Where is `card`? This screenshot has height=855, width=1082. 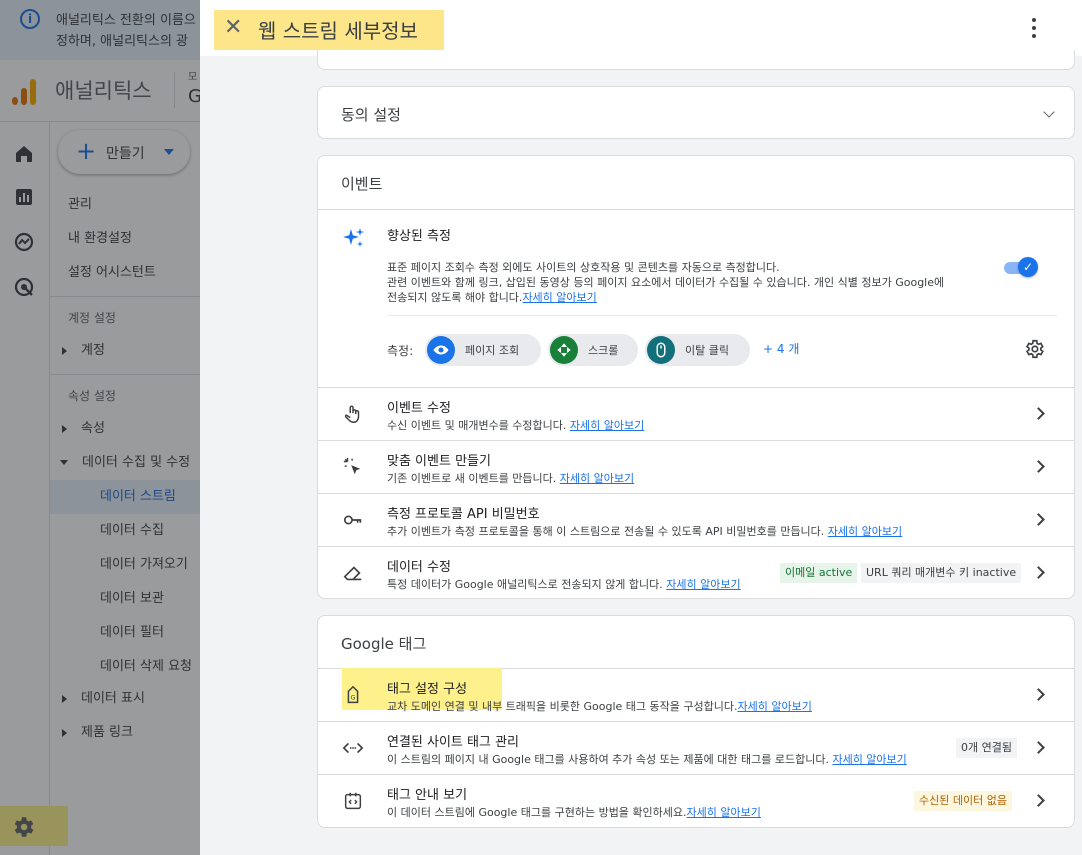 card is located at coordinates (696, 60).